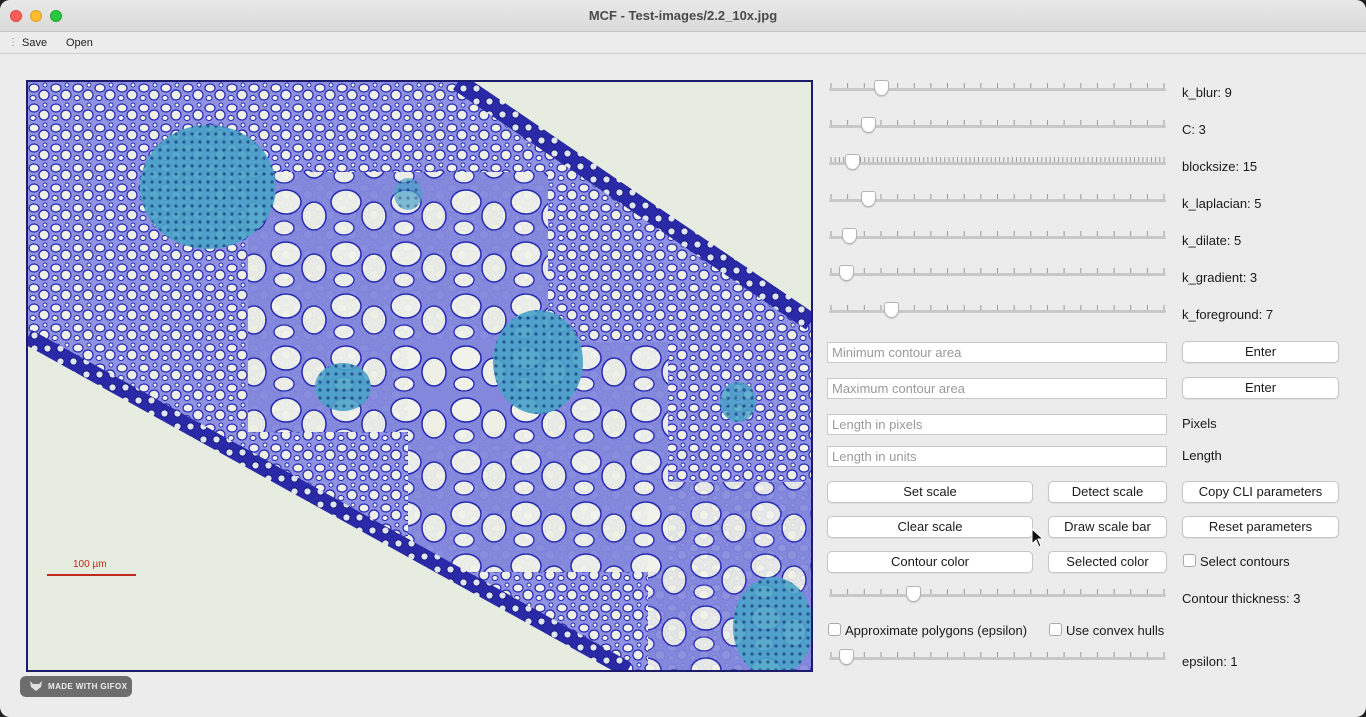 Image resolution: width=1366 pixels, height=717 pixels. I want to click on clear-scale-button: Clear scale, so click(930, 527).